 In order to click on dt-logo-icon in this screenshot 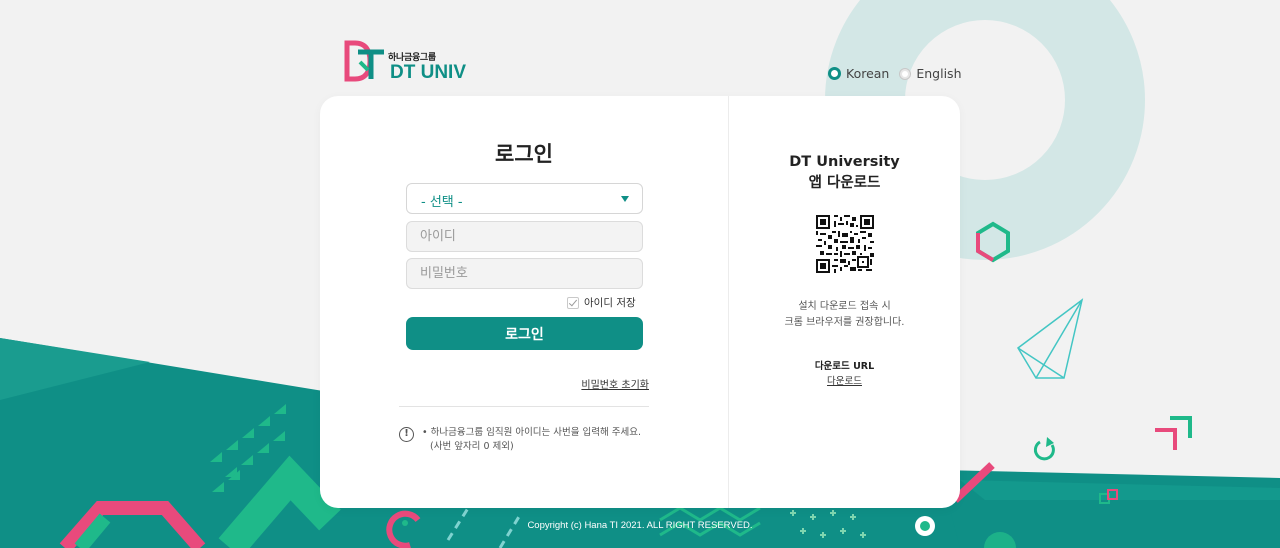, I will do `click(364, 61)`.